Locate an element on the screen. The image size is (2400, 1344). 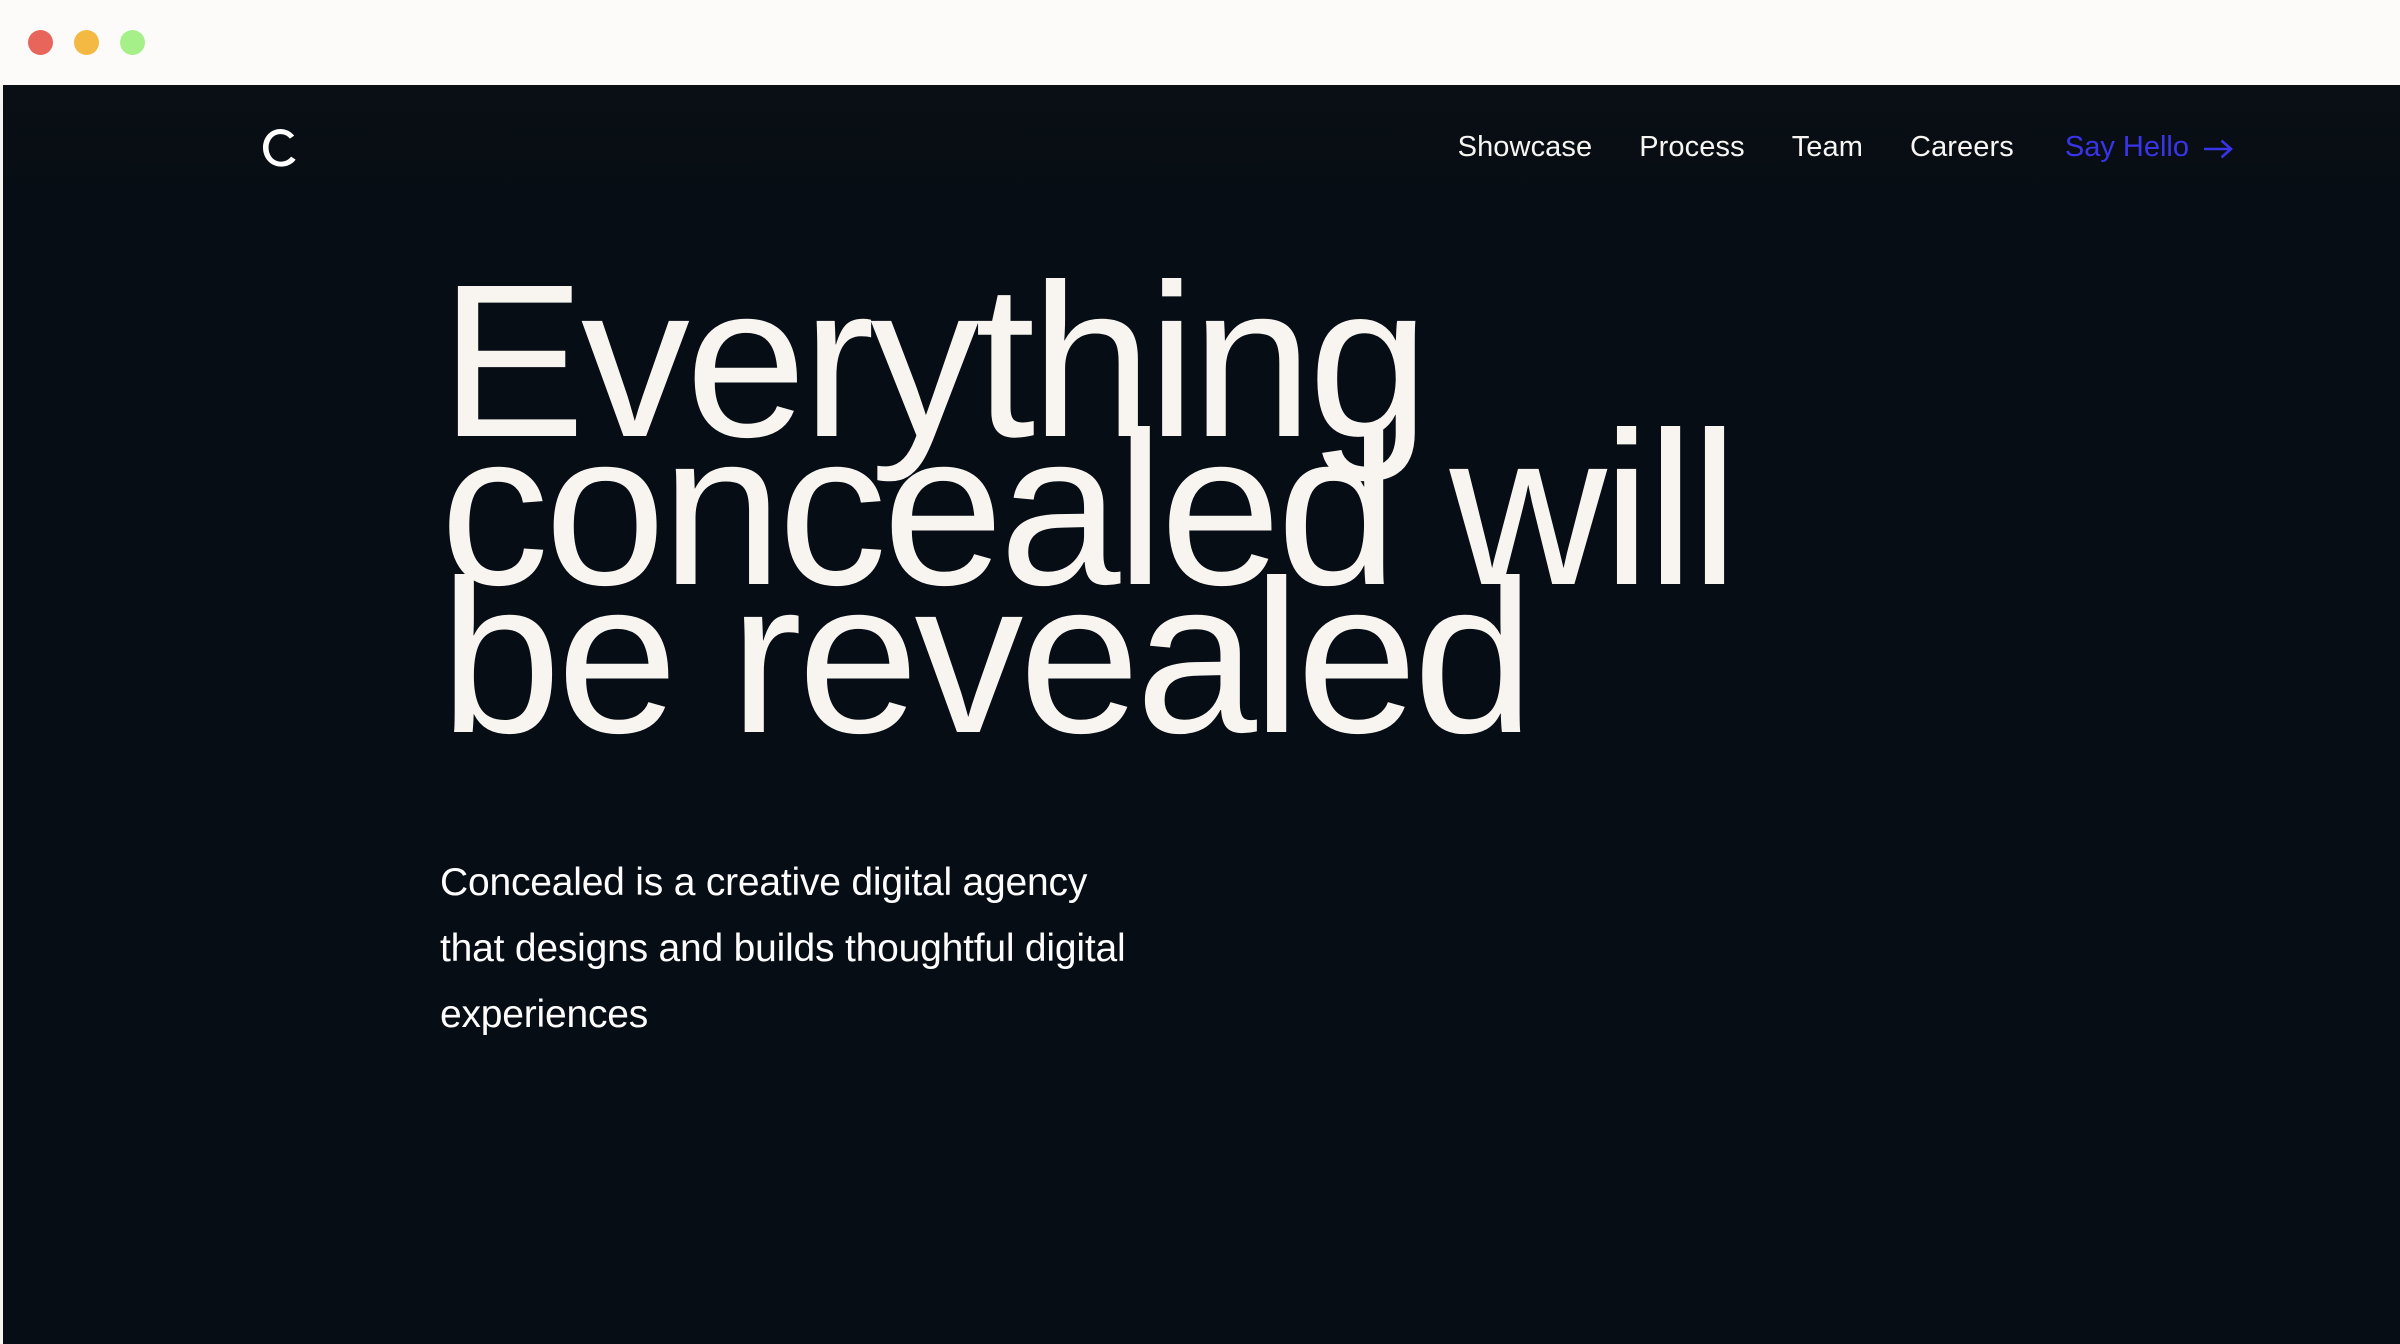
primary-navigation: Showcase Process Team Careers Say Hello is located at coordinates (1846, 147).